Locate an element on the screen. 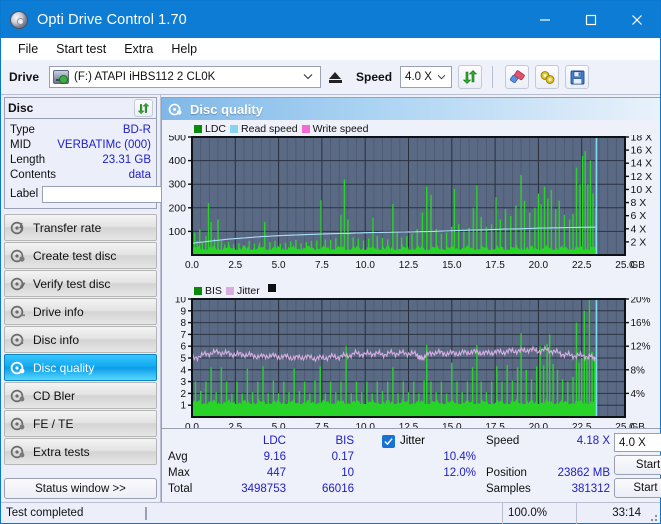 Image resolution: width=661 pixels, height=524 pixels. stats-ldc-value: 3498753 is located at coordinates (263, 489).